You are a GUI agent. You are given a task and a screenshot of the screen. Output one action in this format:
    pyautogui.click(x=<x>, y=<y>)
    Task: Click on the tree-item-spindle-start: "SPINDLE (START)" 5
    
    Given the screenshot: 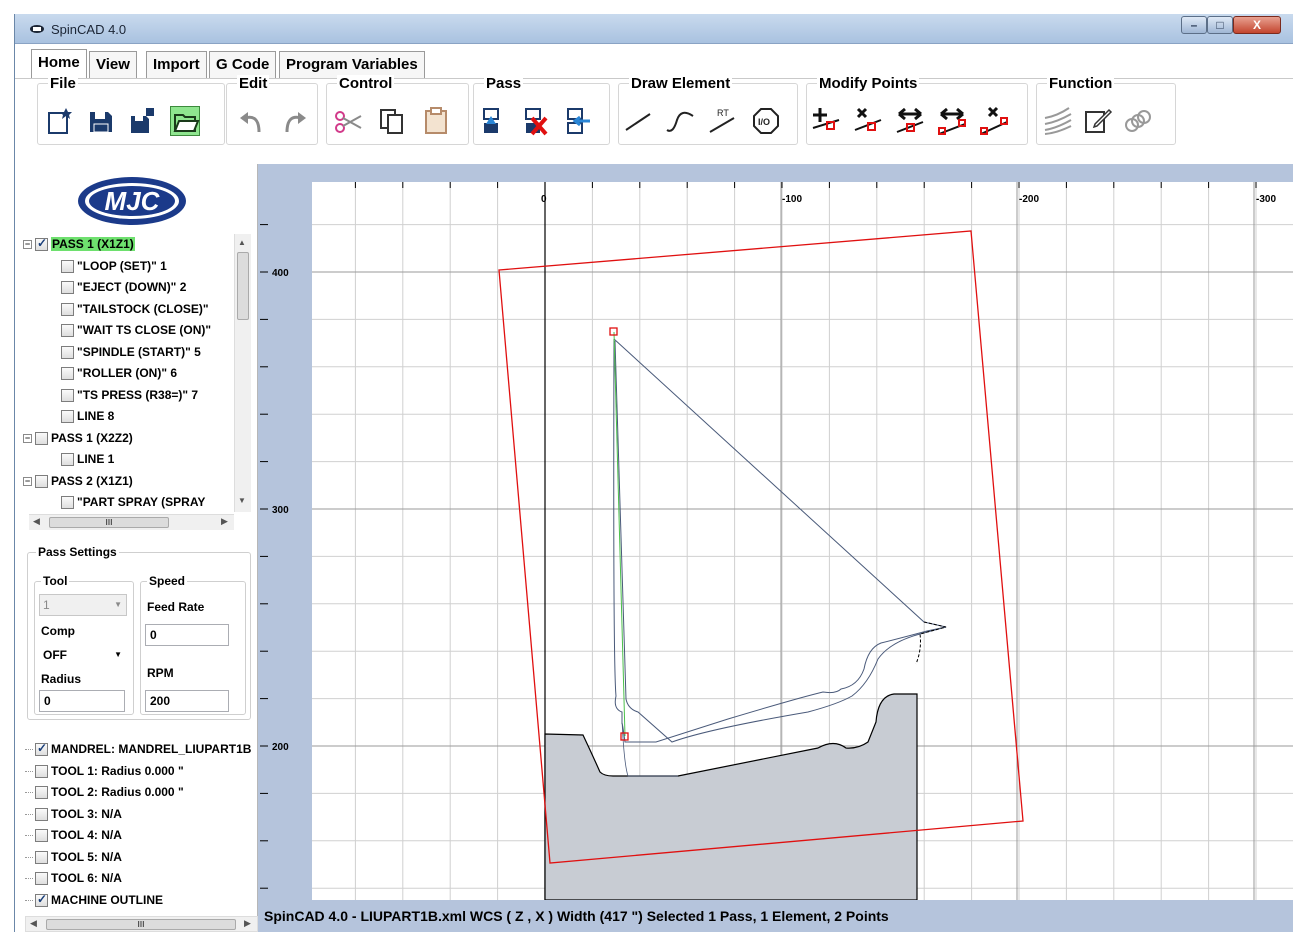 What is the action you would take?
    pyautogui.click(x=131, y=352)
    